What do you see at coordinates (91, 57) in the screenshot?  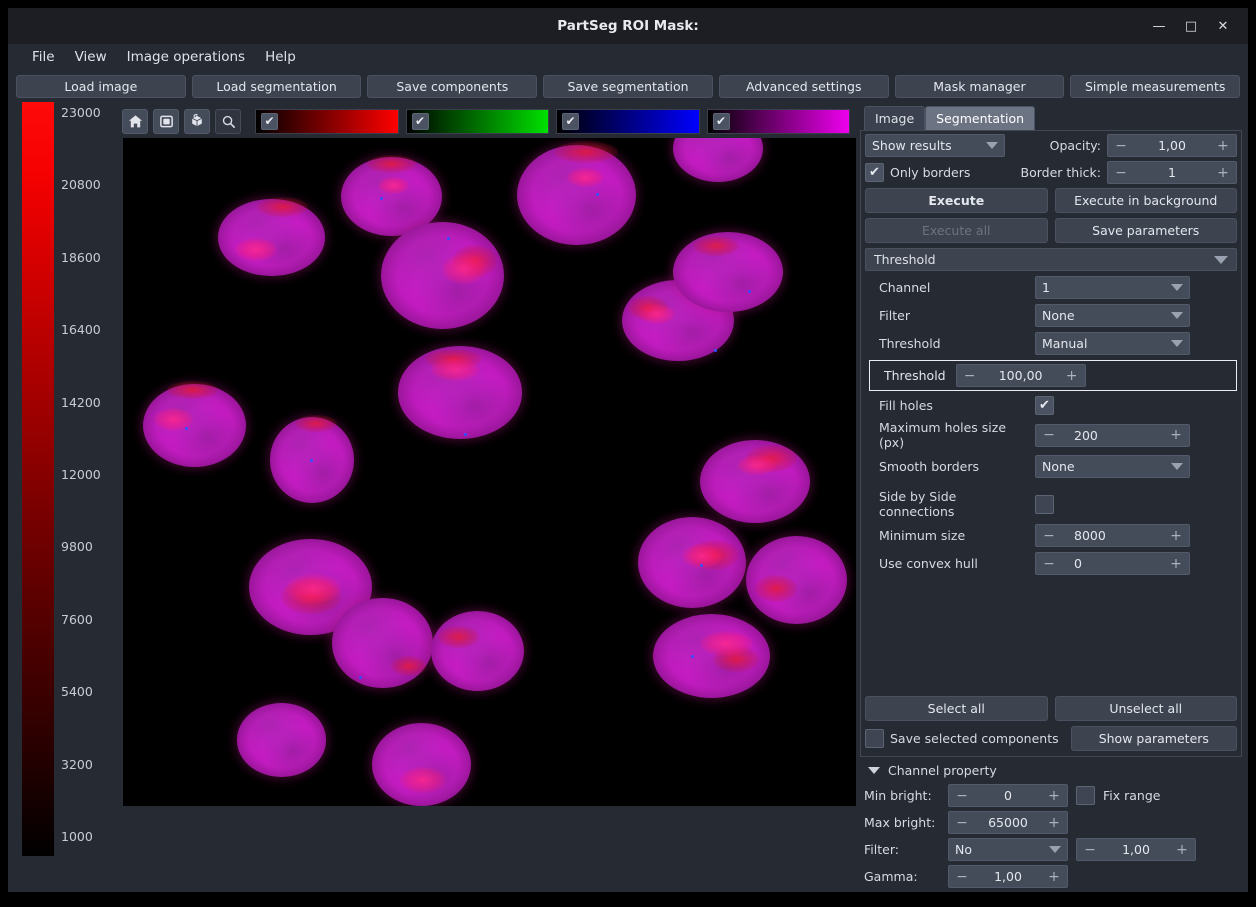 I see `menu-view: View` at bounding box center [91, 57].